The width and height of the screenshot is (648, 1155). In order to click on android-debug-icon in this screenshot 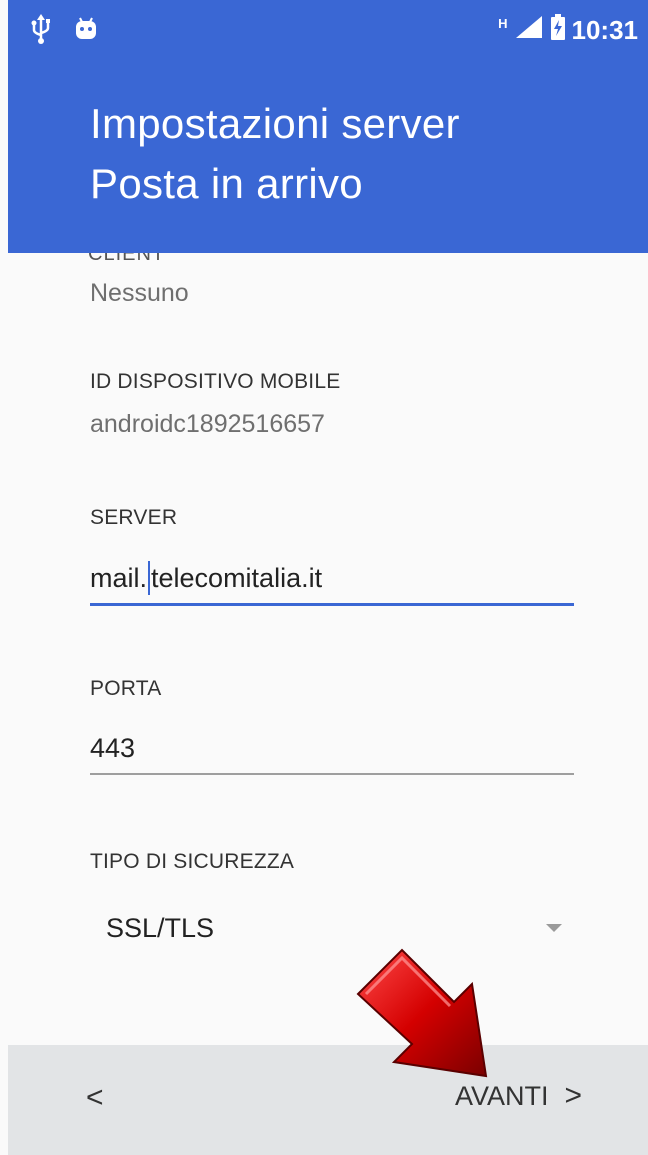, I will do `click(86, 31)`.